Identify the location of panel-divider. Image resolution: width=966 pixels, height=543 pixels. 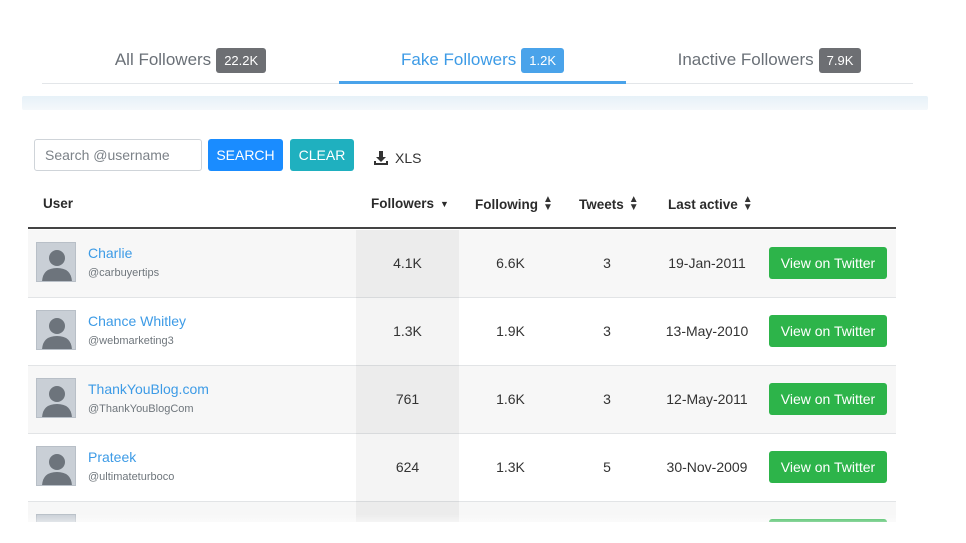
(475, 103).